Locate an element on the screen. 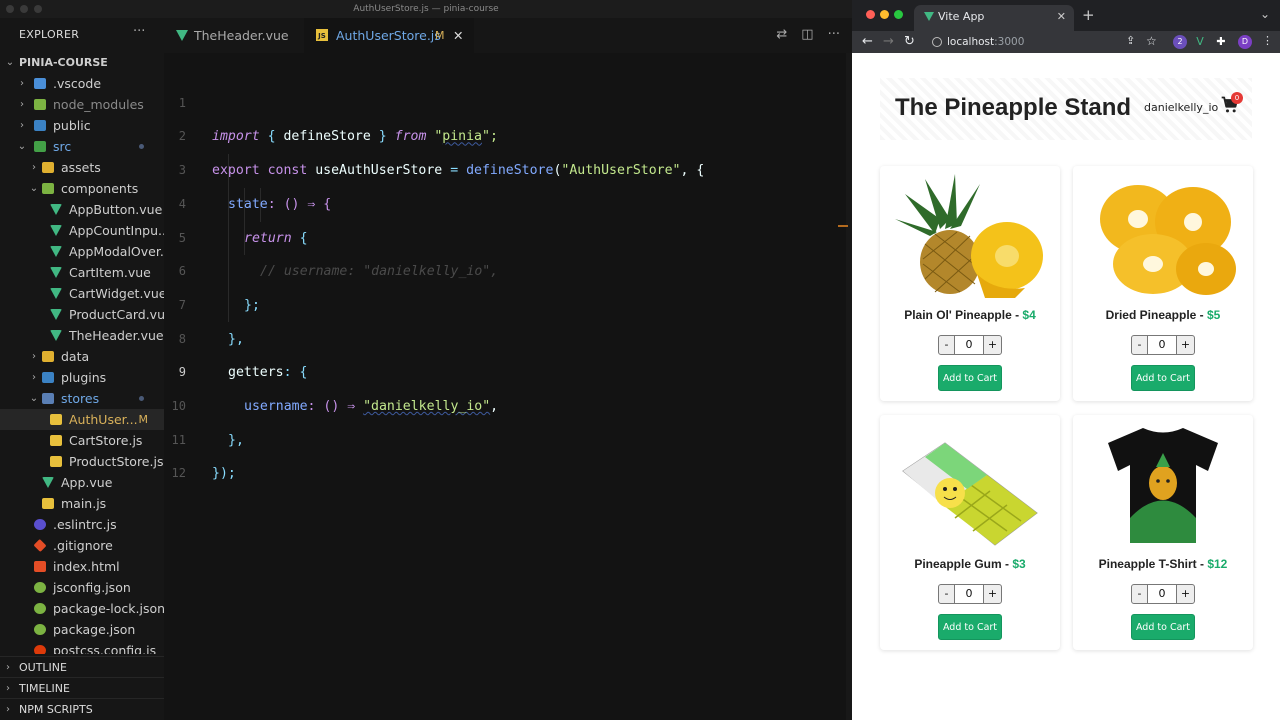 This screenshot has width=1280, height=720. tree-item-jsconfig: jsconfig.json is located at coordinates (82, 587).